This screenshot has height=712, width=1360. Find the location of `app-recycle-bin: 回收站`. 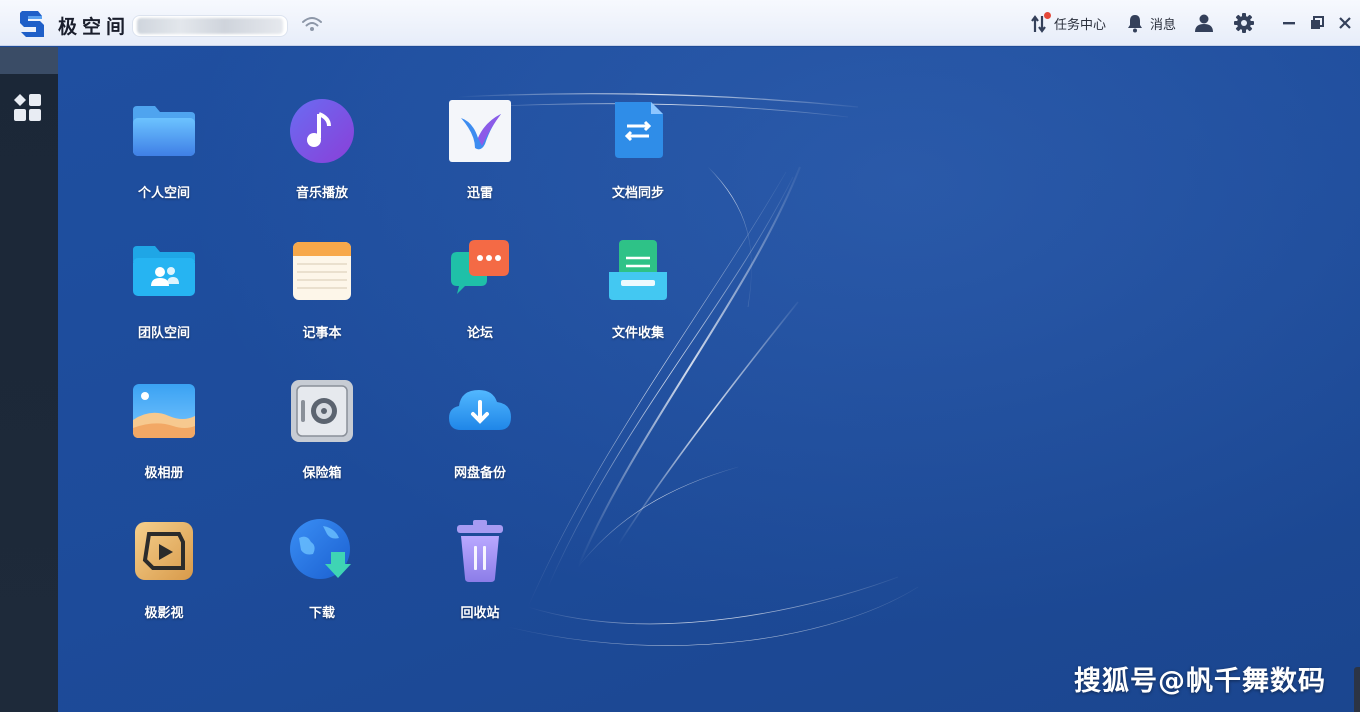

app-recycle-bin: 回收站 is located at coordinates (480, 565).